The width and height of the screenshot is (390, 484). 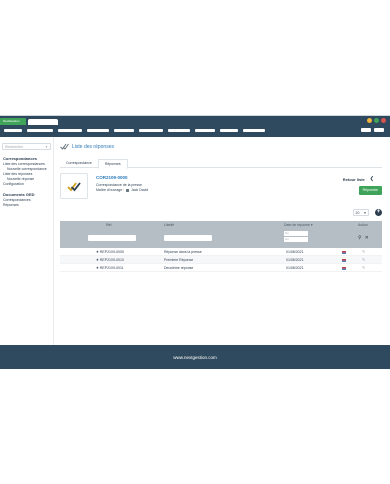 I want to click on add-icon: +, so click(x=378, y=212).